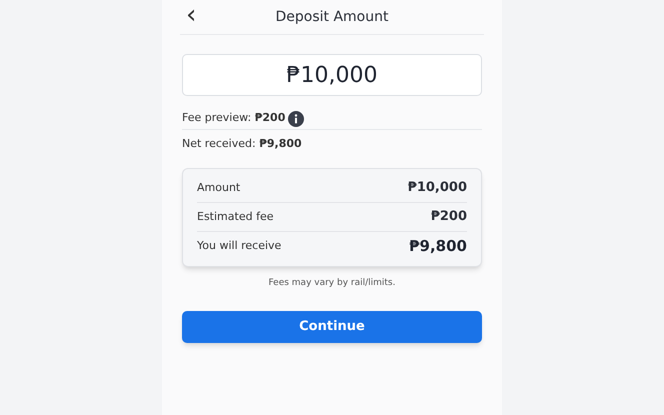 This screenshot has width=664, height=415. What do you see at coordinates (218, 188) in the screenshot?
I see `summary-label: Amount` at bounding box center [218, 188].